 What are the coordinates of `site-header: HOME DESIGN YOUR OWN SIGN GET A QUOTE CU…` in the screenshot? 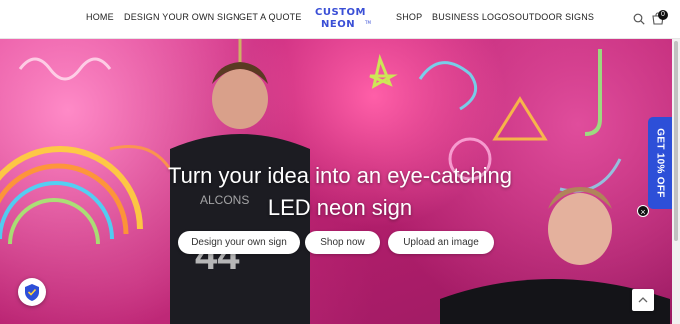 It's located at (340, 19).